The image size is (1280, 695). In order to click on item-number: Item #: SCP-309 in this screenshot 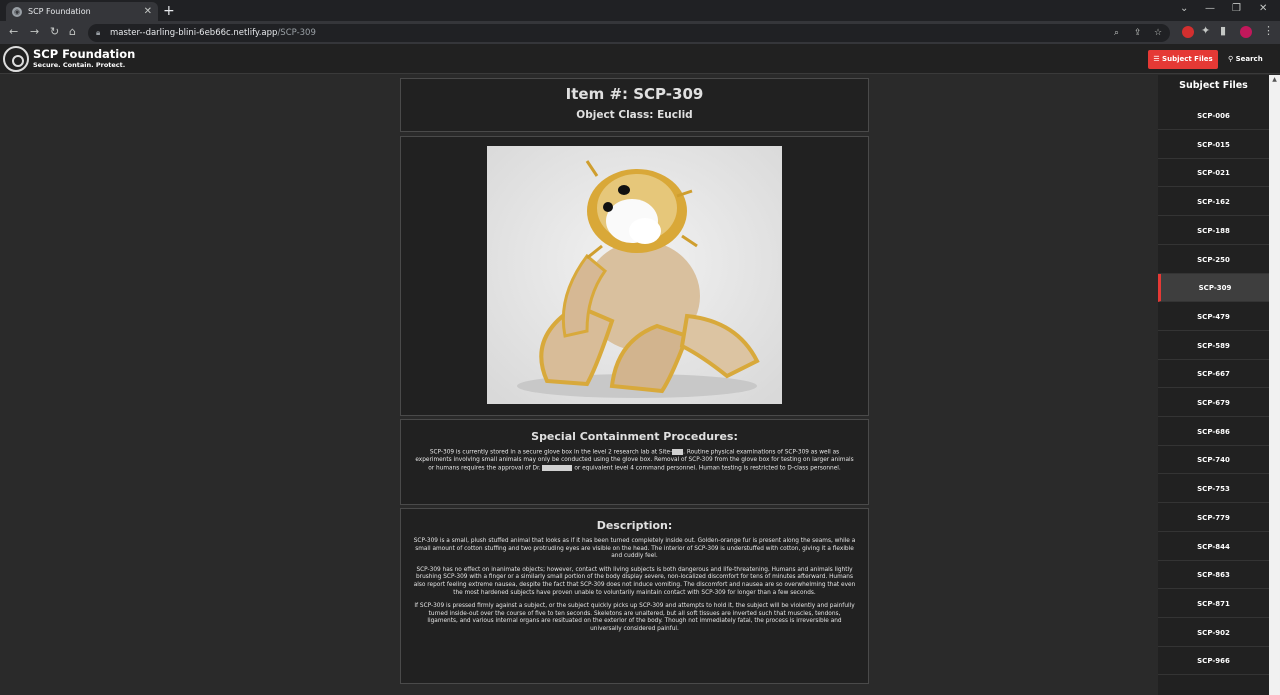, I will do `click(634, 94)`.